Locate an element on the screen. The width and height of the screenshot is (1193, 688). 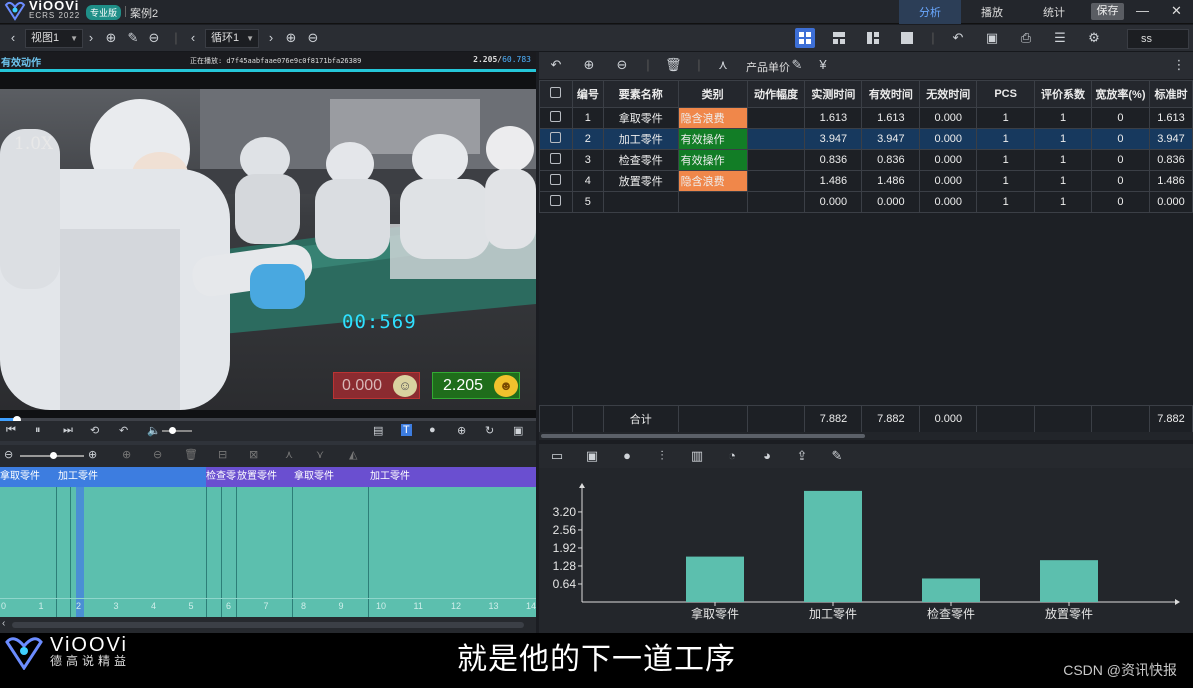
bar-chart-icon: ▥ is located at coordinates (697, 456).